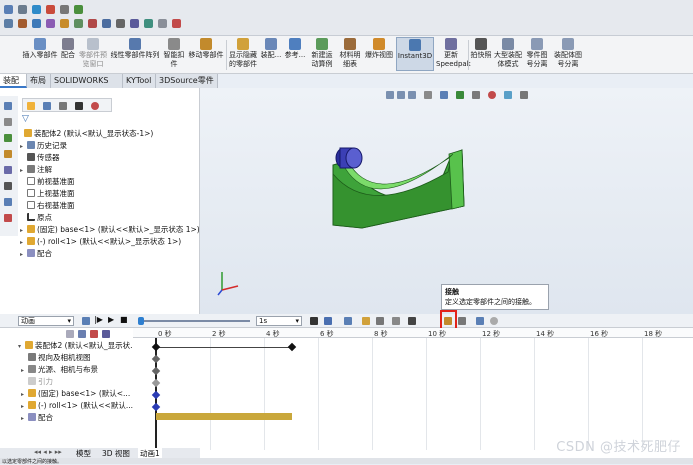 The height and width of the screenshot is (465, 693). What do you see at coordinates (194, 321) in the screenshot?
I see `playback-slider` at bounding box center [194, 321].